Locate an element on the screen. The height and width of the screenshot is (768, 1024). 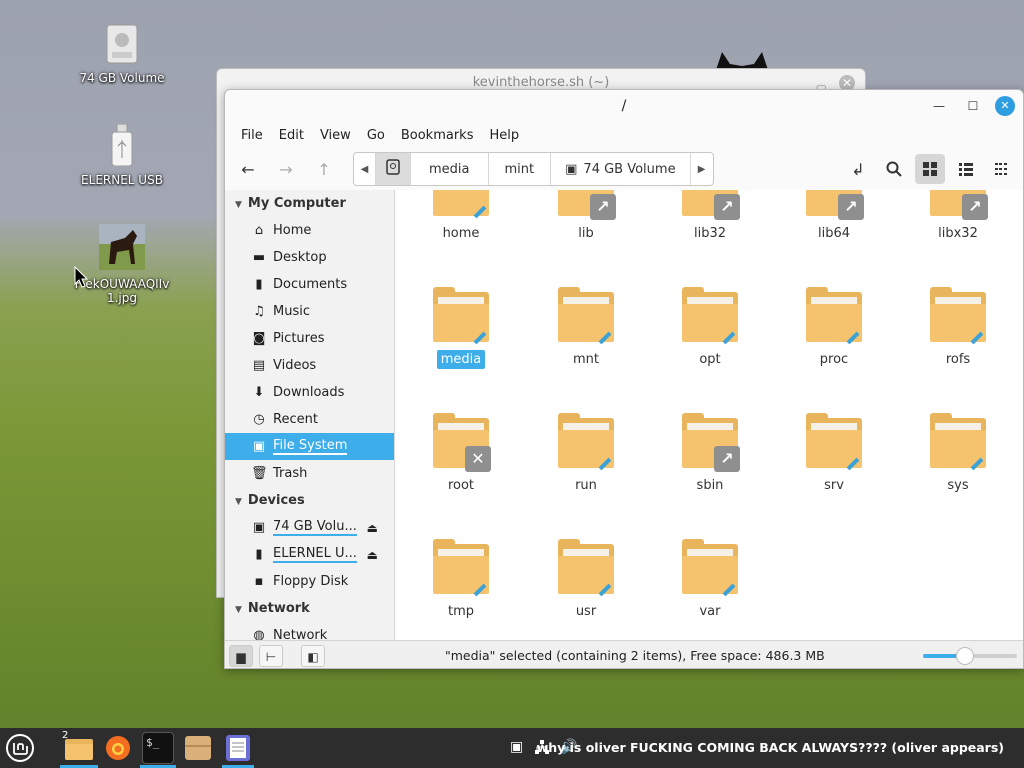
sidebar-item-pictures: ◙ Pictures is located at coordinates (309, 338).